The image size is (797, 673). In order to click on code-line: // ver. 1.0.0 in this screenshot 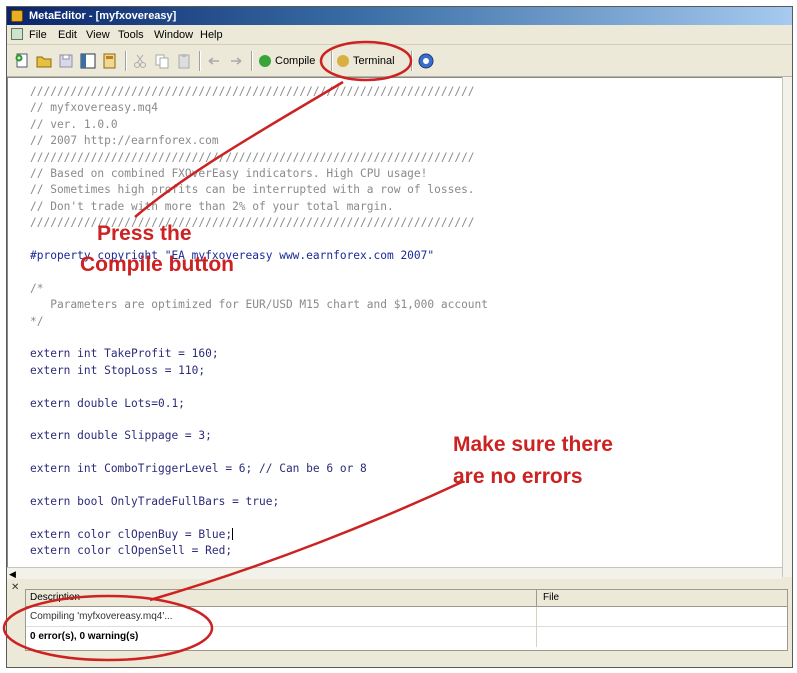, I will do `click(74, 125)`.